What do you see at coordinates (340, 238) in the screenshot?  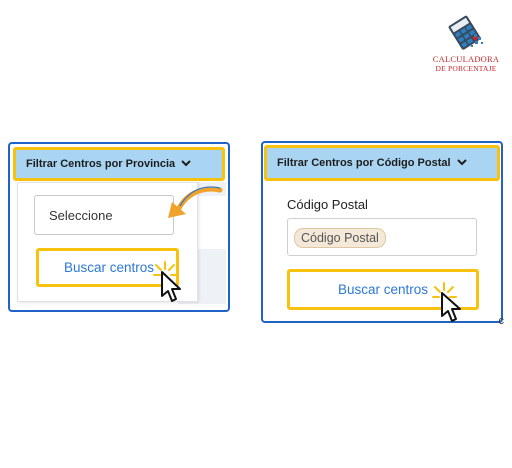 I see `postal-code-placeholder: Código Postal` at bounding box center [340, 238].